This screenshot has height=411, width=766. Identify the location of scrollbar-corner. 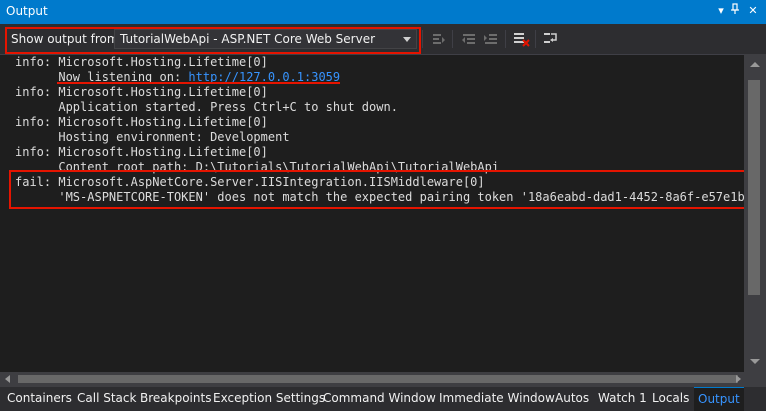
(755, 379).